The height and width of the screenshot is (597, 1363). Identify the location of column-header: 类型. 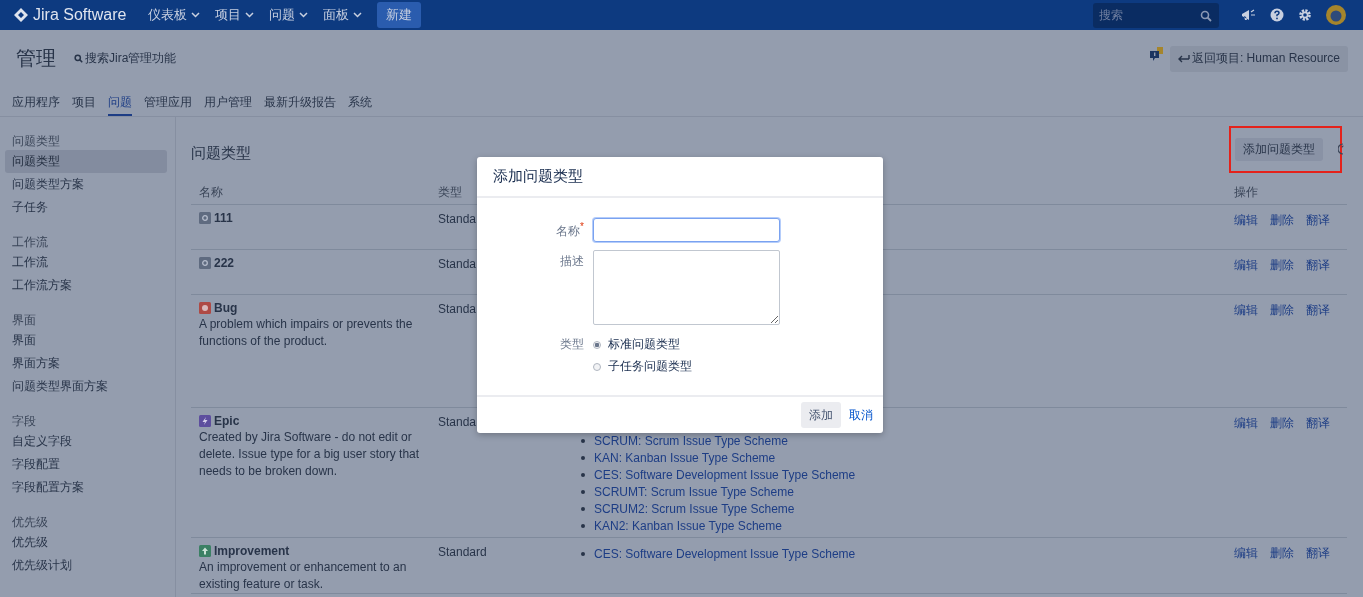
(450, 192).